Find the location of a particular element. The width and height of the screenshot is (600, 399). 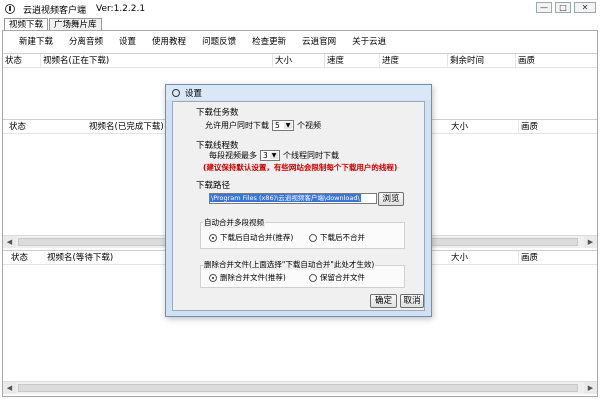

window-title: 云逍视频客户端 is located at coordinates (55, 10).